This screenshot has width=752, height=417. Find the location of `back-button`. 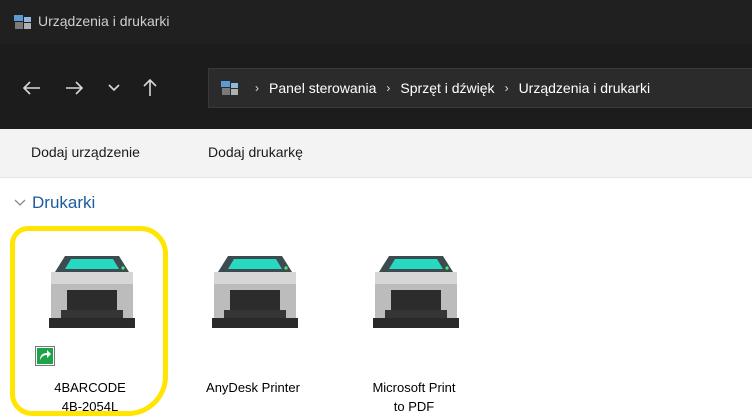

back-button is located at coordinates (32, 88).